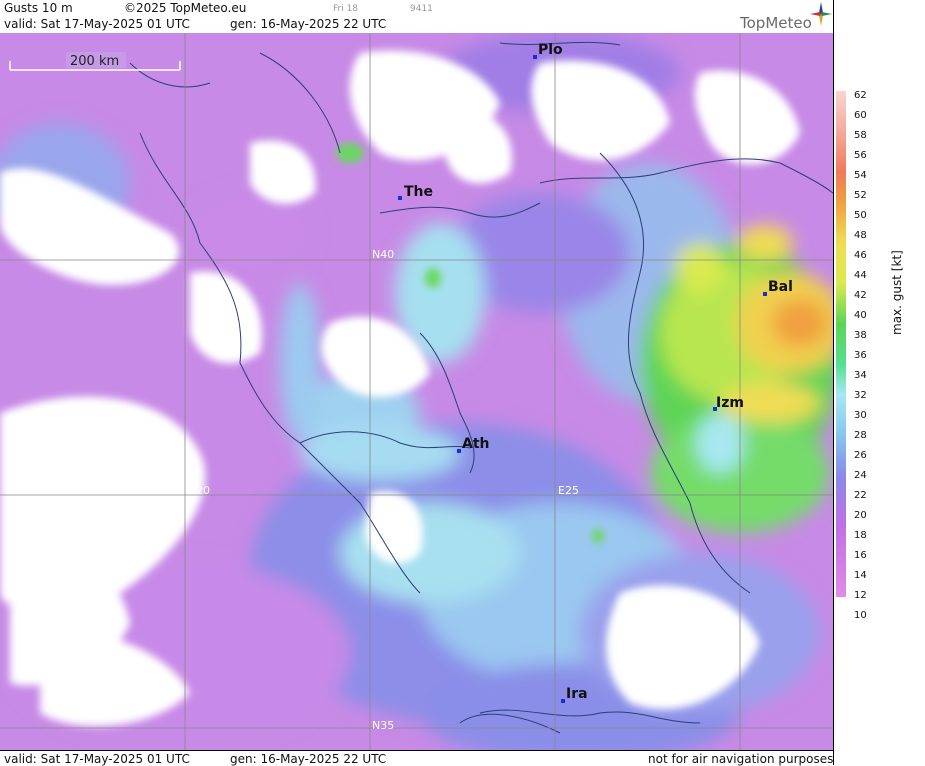 The width and height of the screenshot is (925, 766). I want to click on legend-tick-10: 10, so click(860, 615).